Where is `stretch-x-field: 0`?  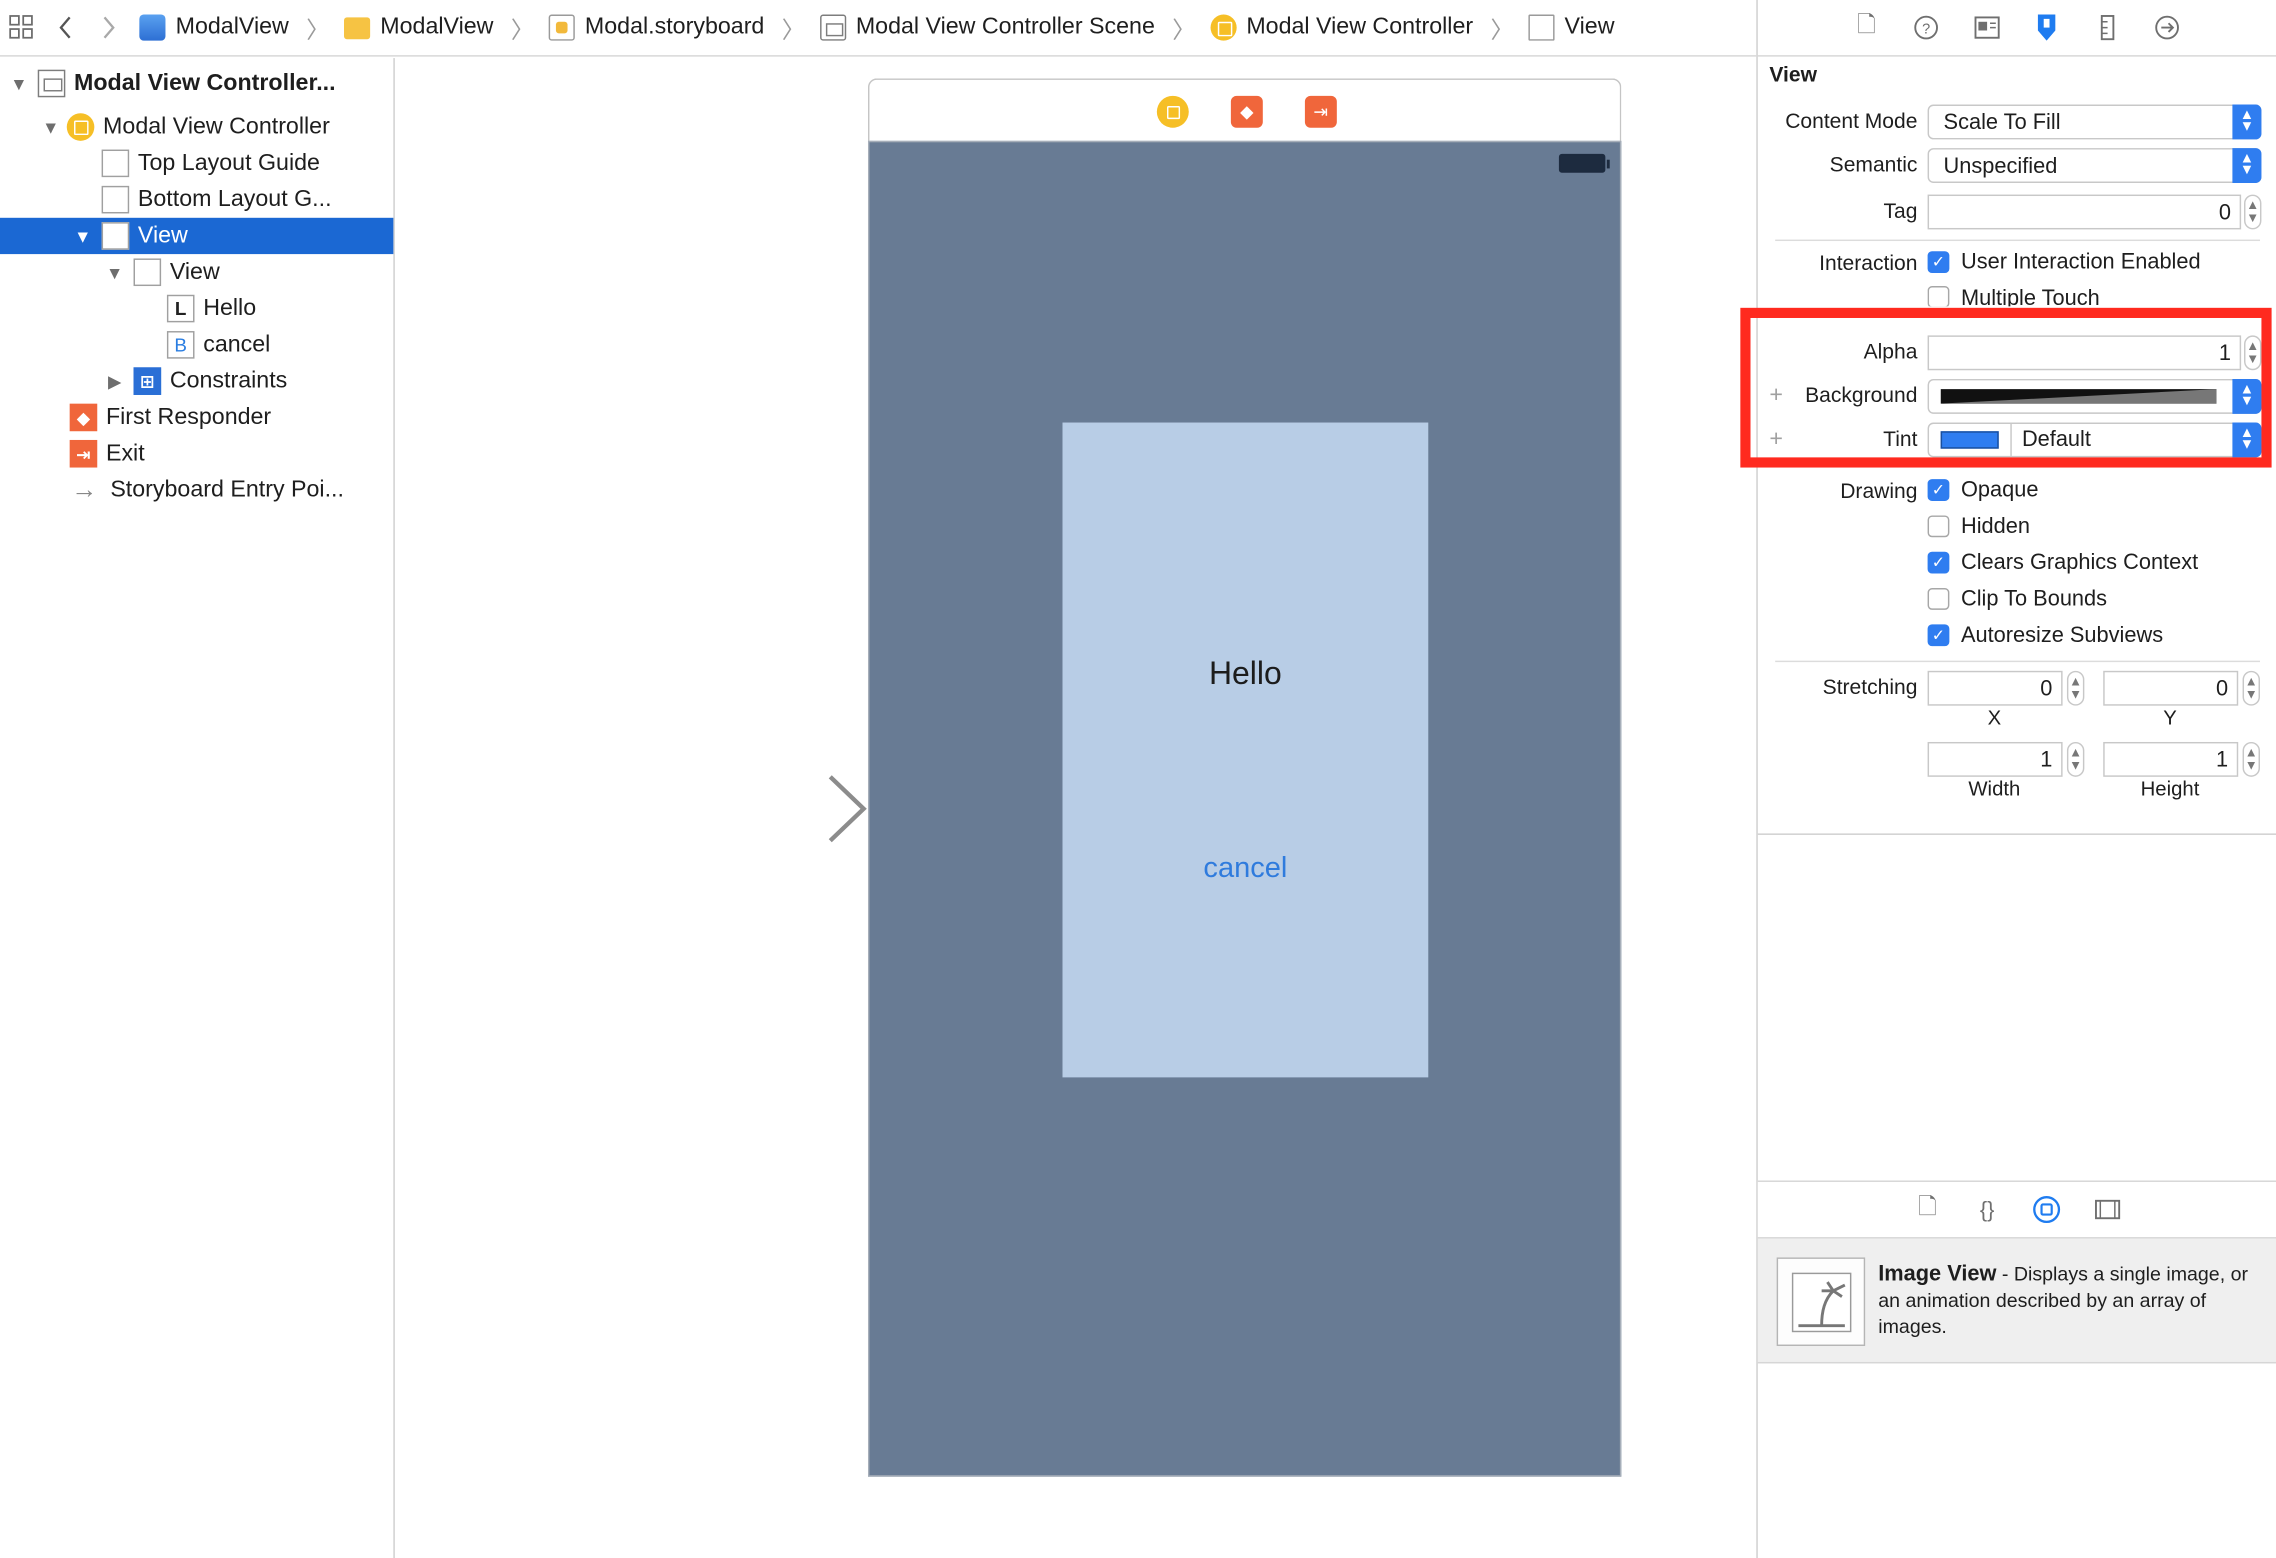 stretch-x-field: 0 is located at coordinates (1995, 688).